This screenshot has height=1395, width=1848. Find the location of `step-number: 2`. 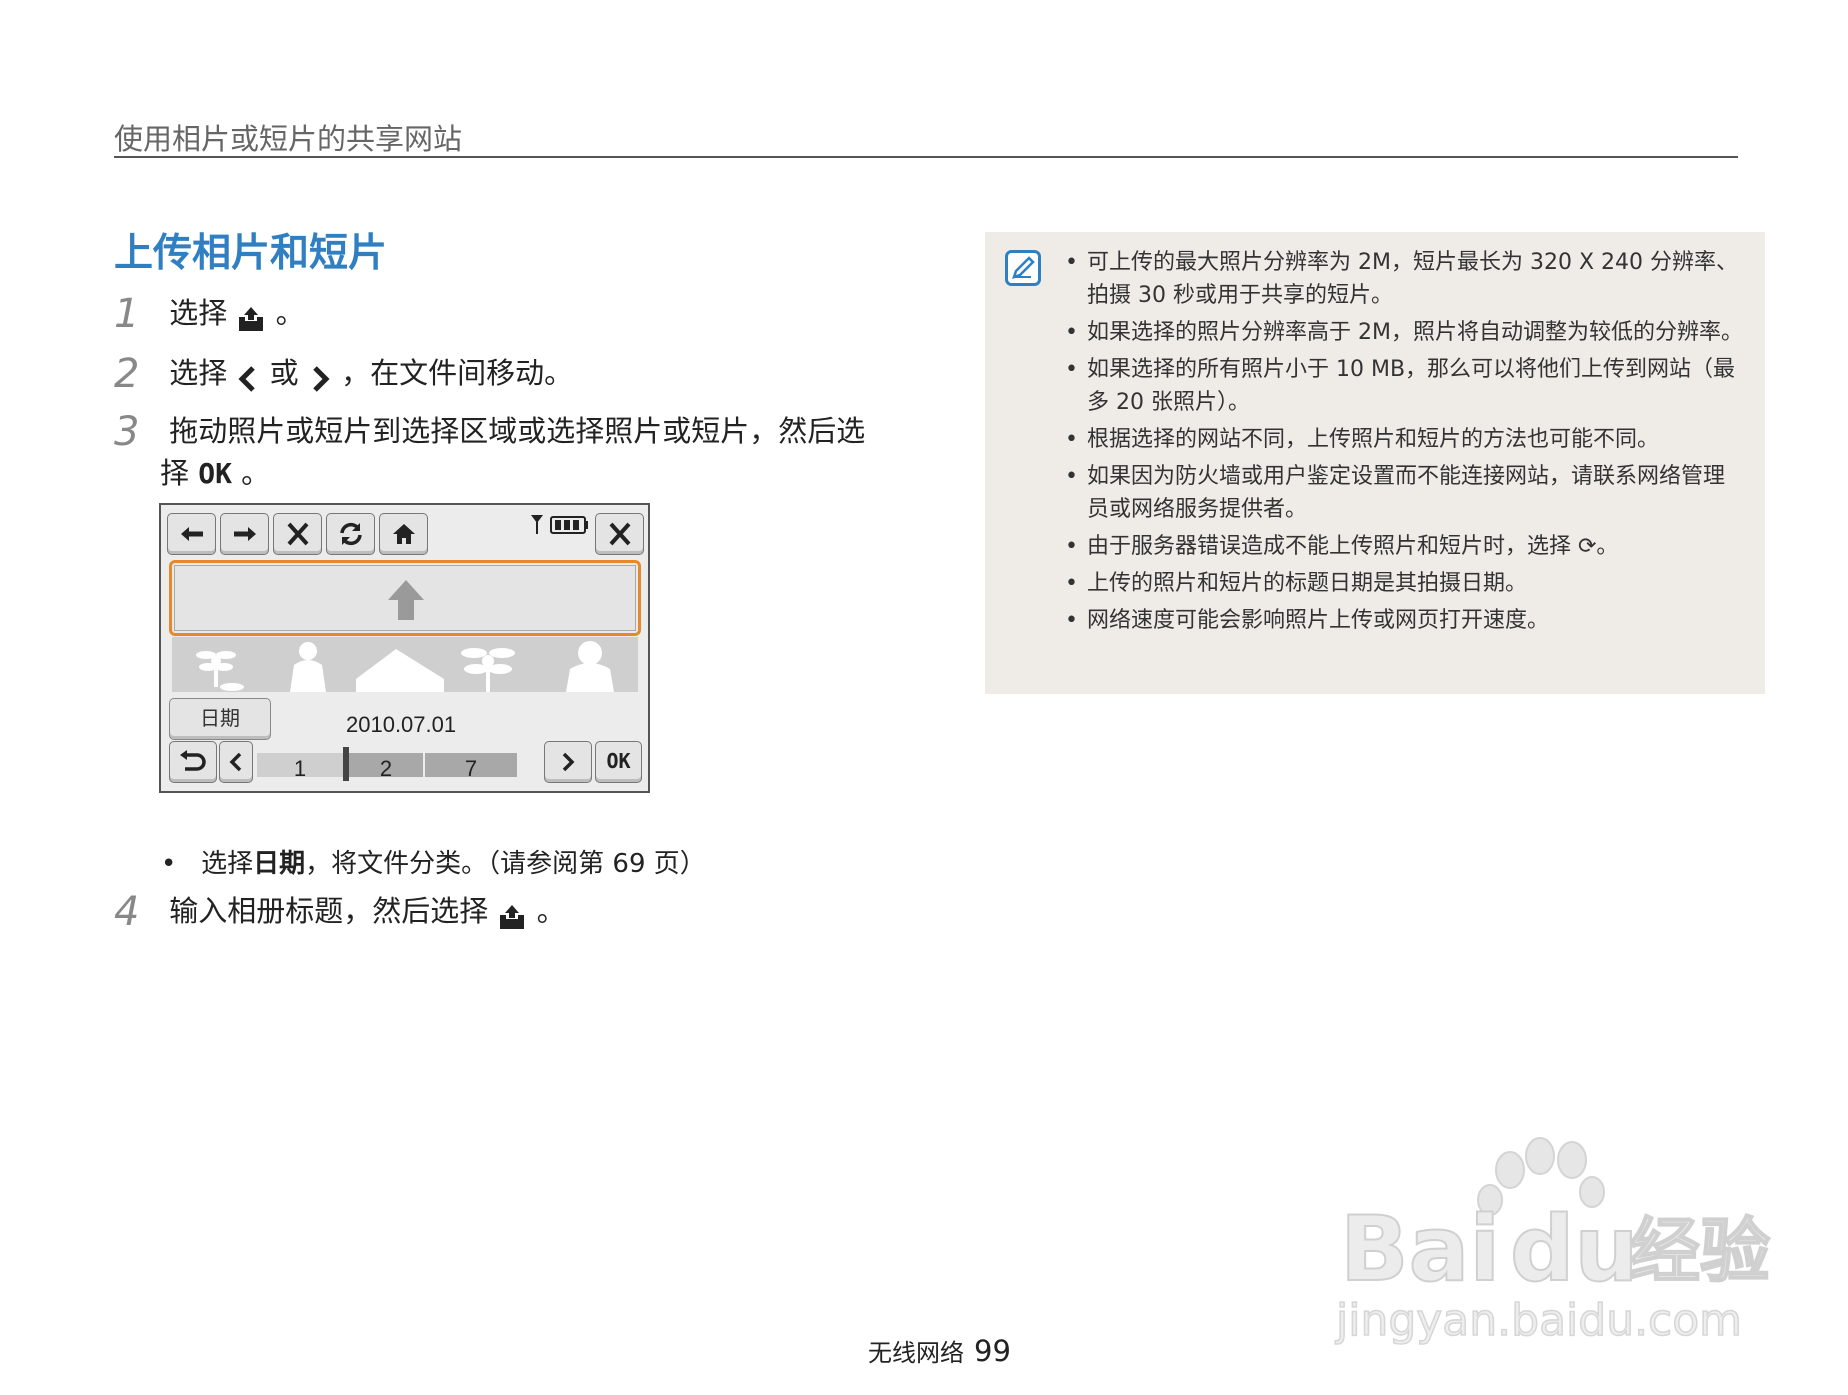

step-number: 2 is located at coordinates (127, 374).